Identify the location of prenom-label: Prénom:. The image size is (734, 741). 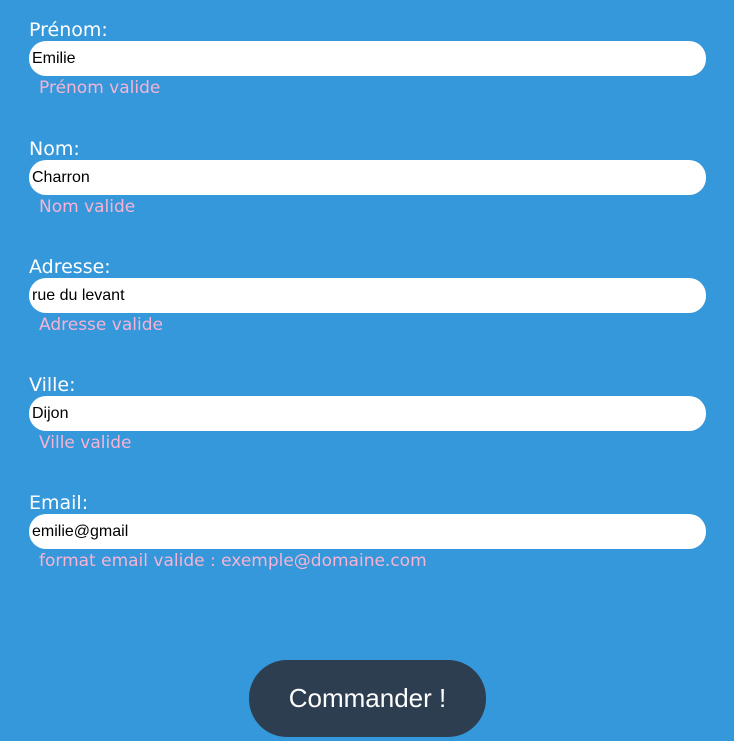
(68, 30).